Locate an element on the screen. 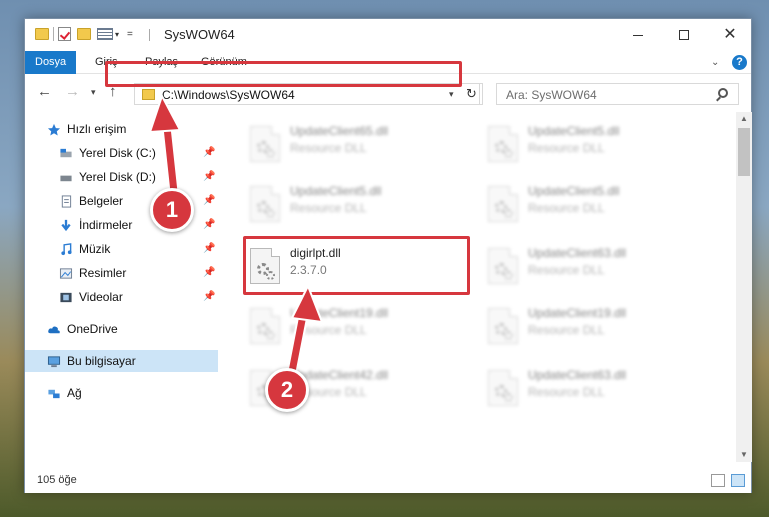 The height and width of the screenshot is (517, 769). refresh-icon: ↻ is located at coordinates (472, 94).